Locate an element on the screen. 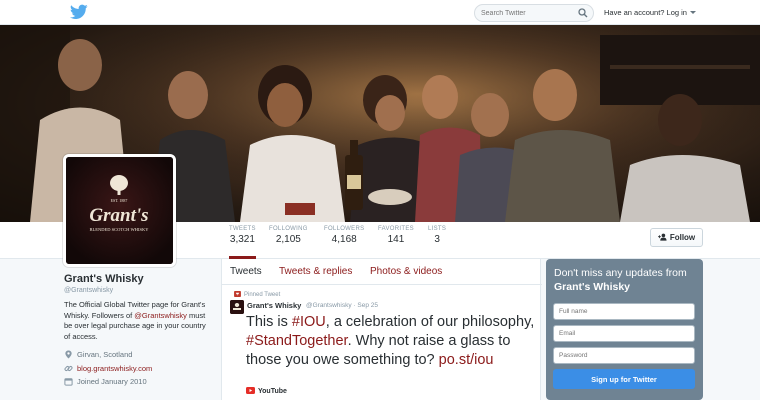 Image resolution: width=760 pixels, height=400 pixels. tweet-url-link: po.st/iou is located at coordinates (466, 360).